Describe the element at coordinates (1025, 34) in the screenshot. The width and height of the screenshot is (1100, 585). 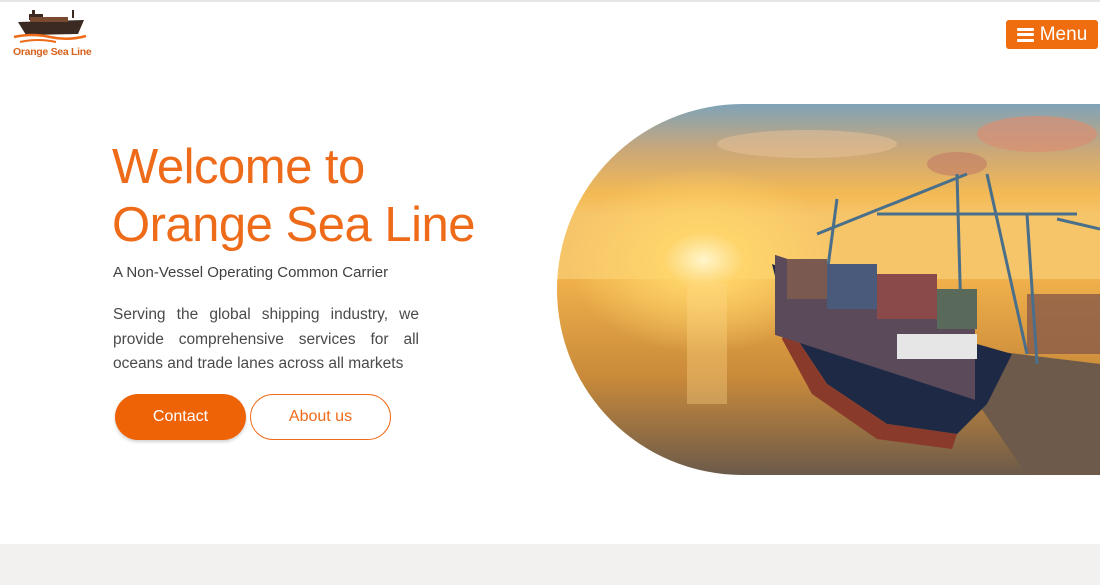
I see `hamburger-icon` at that location.